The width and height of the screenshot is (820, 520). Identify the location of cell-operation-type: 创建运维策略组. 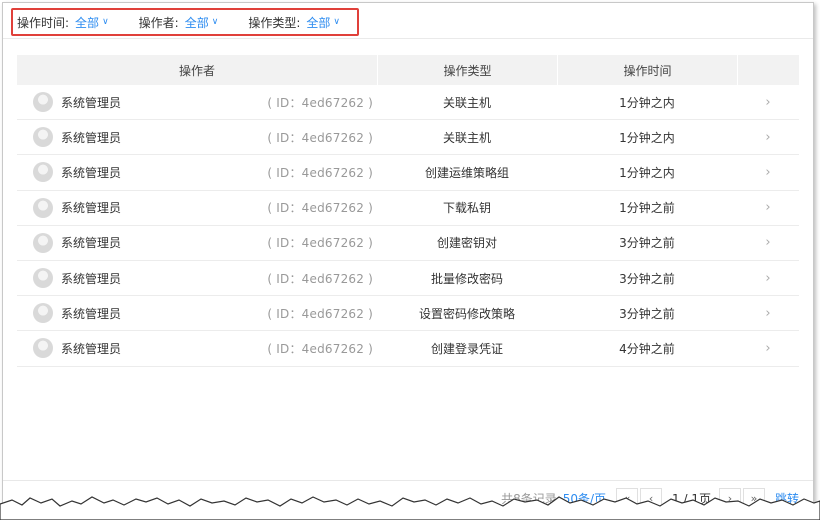
(466, 172).